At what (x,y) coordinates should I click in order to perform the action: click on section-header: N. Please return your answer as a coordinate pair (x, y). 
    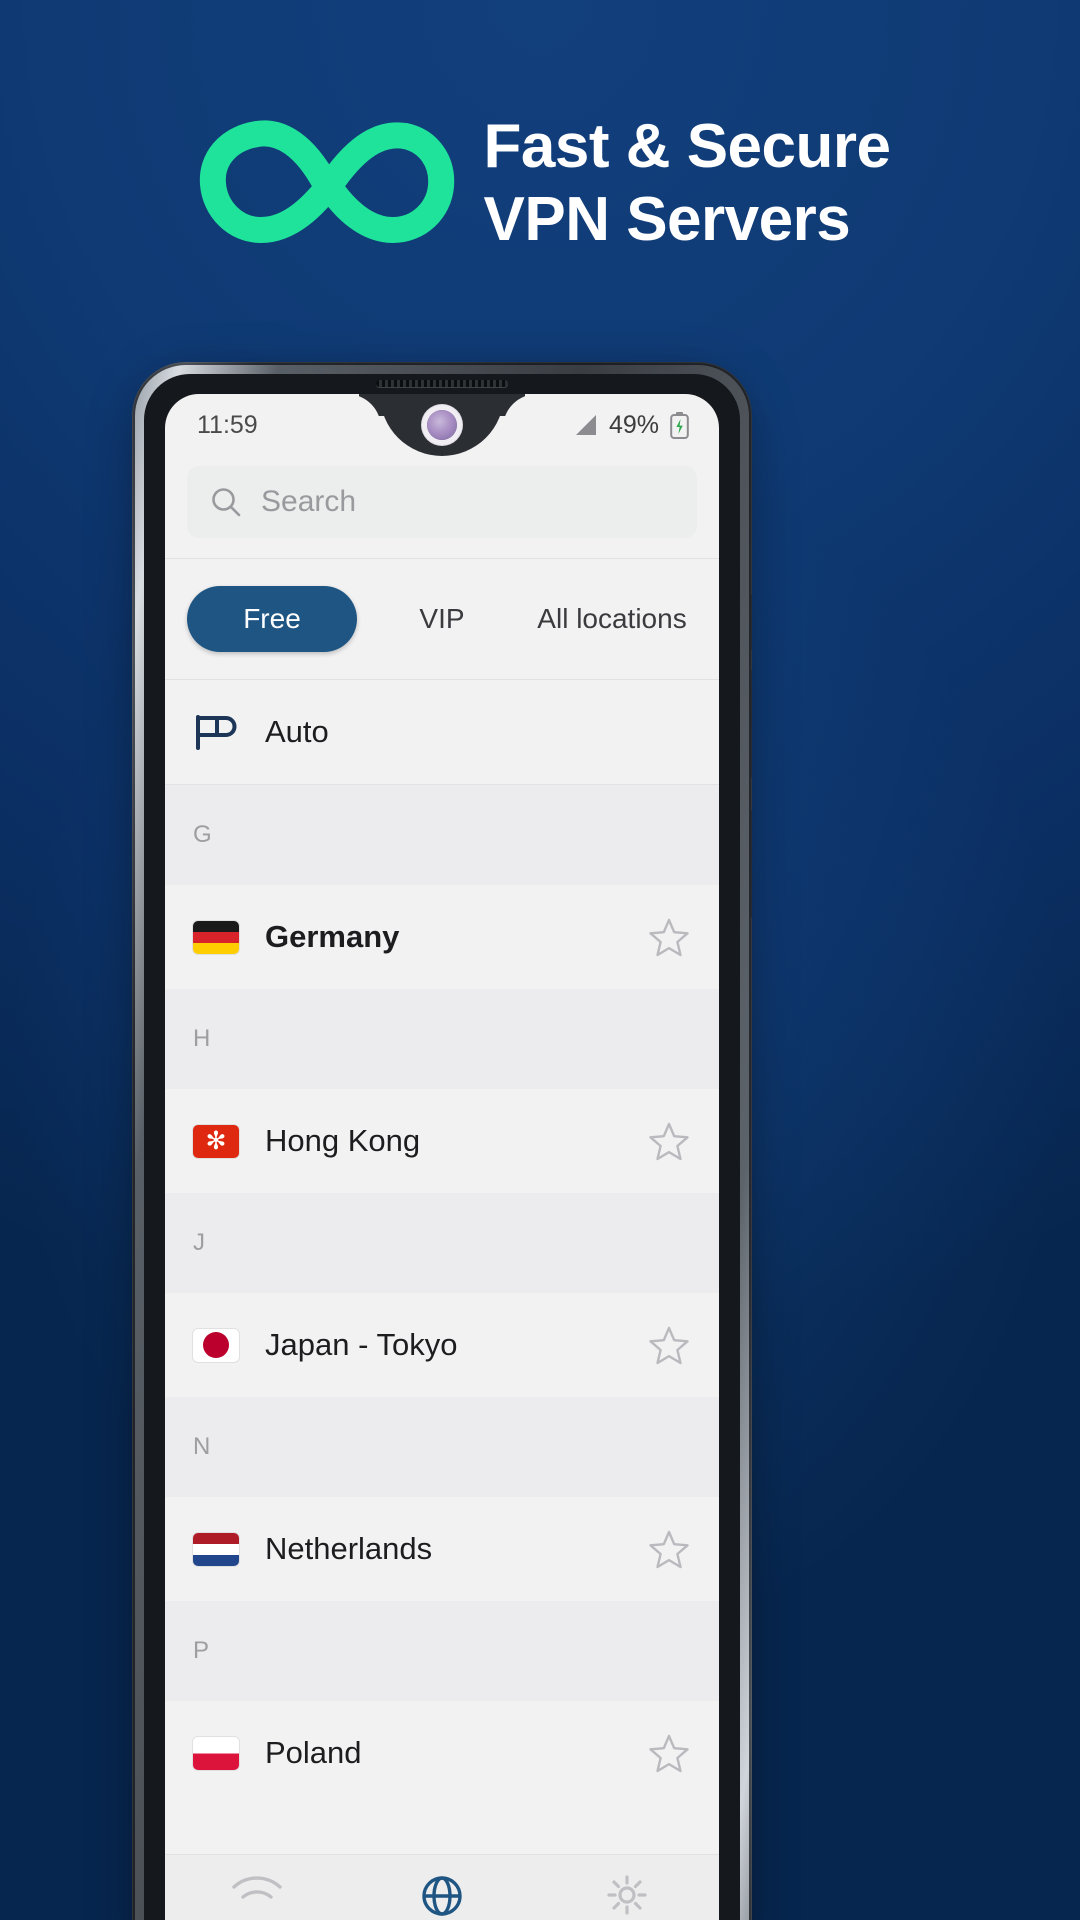
    Looking at the image, I should click on (442, 1447).